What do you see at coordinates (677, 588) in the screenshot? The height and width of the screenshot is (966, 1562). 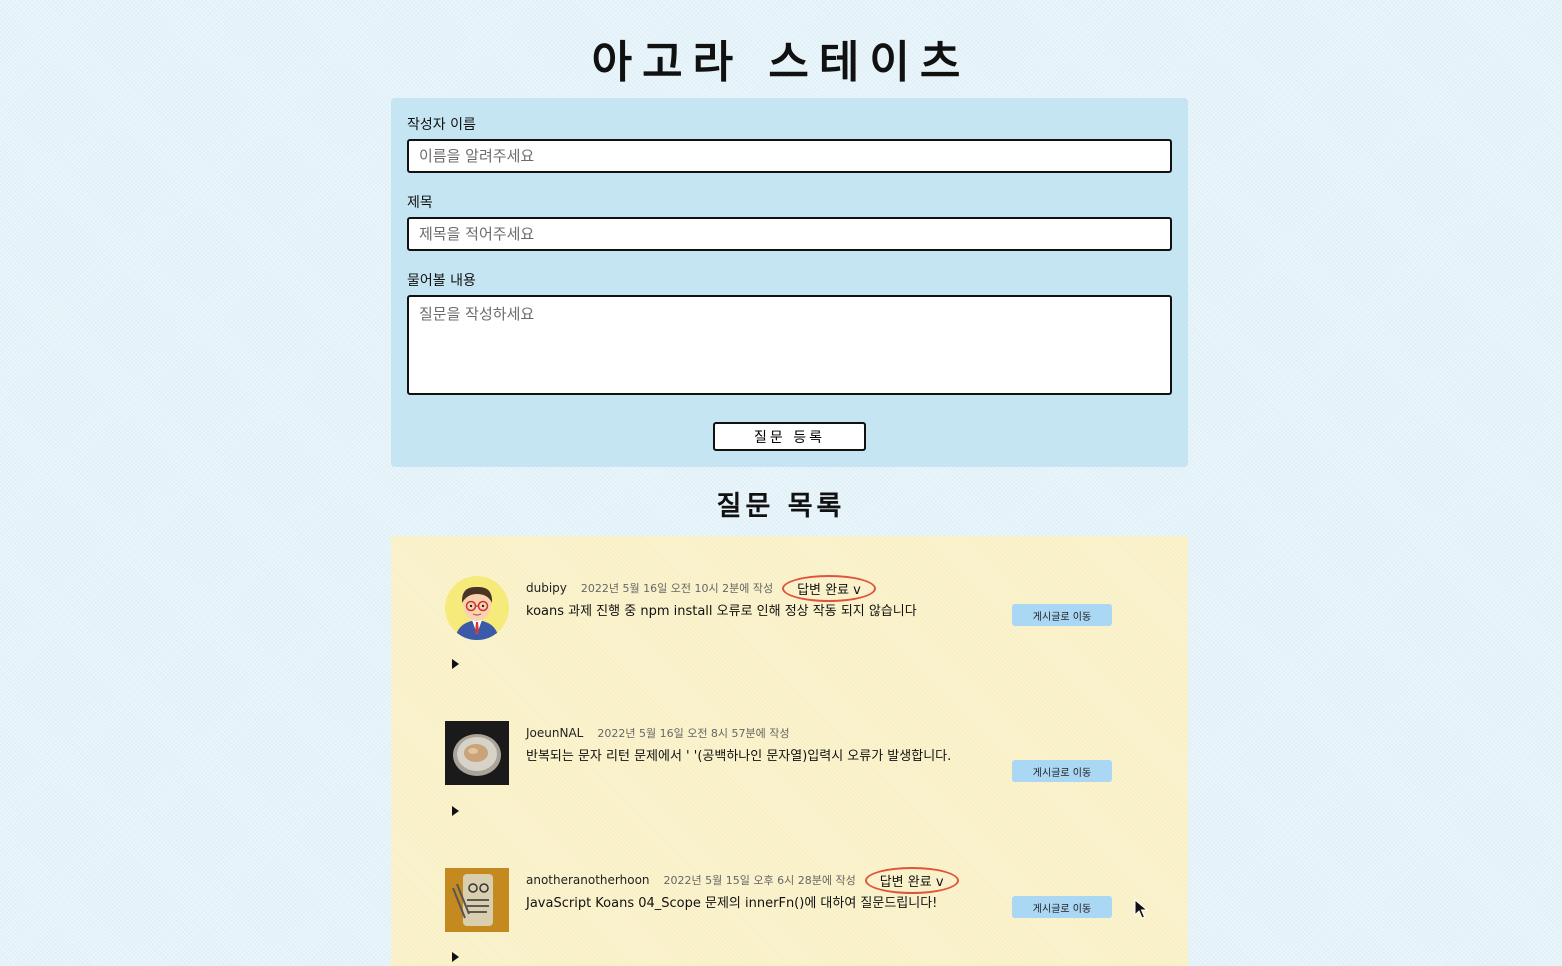 I see `created-at: 2022년 5월 16일 오전 10시 2분에 작성` at bounding box center [677, 588].